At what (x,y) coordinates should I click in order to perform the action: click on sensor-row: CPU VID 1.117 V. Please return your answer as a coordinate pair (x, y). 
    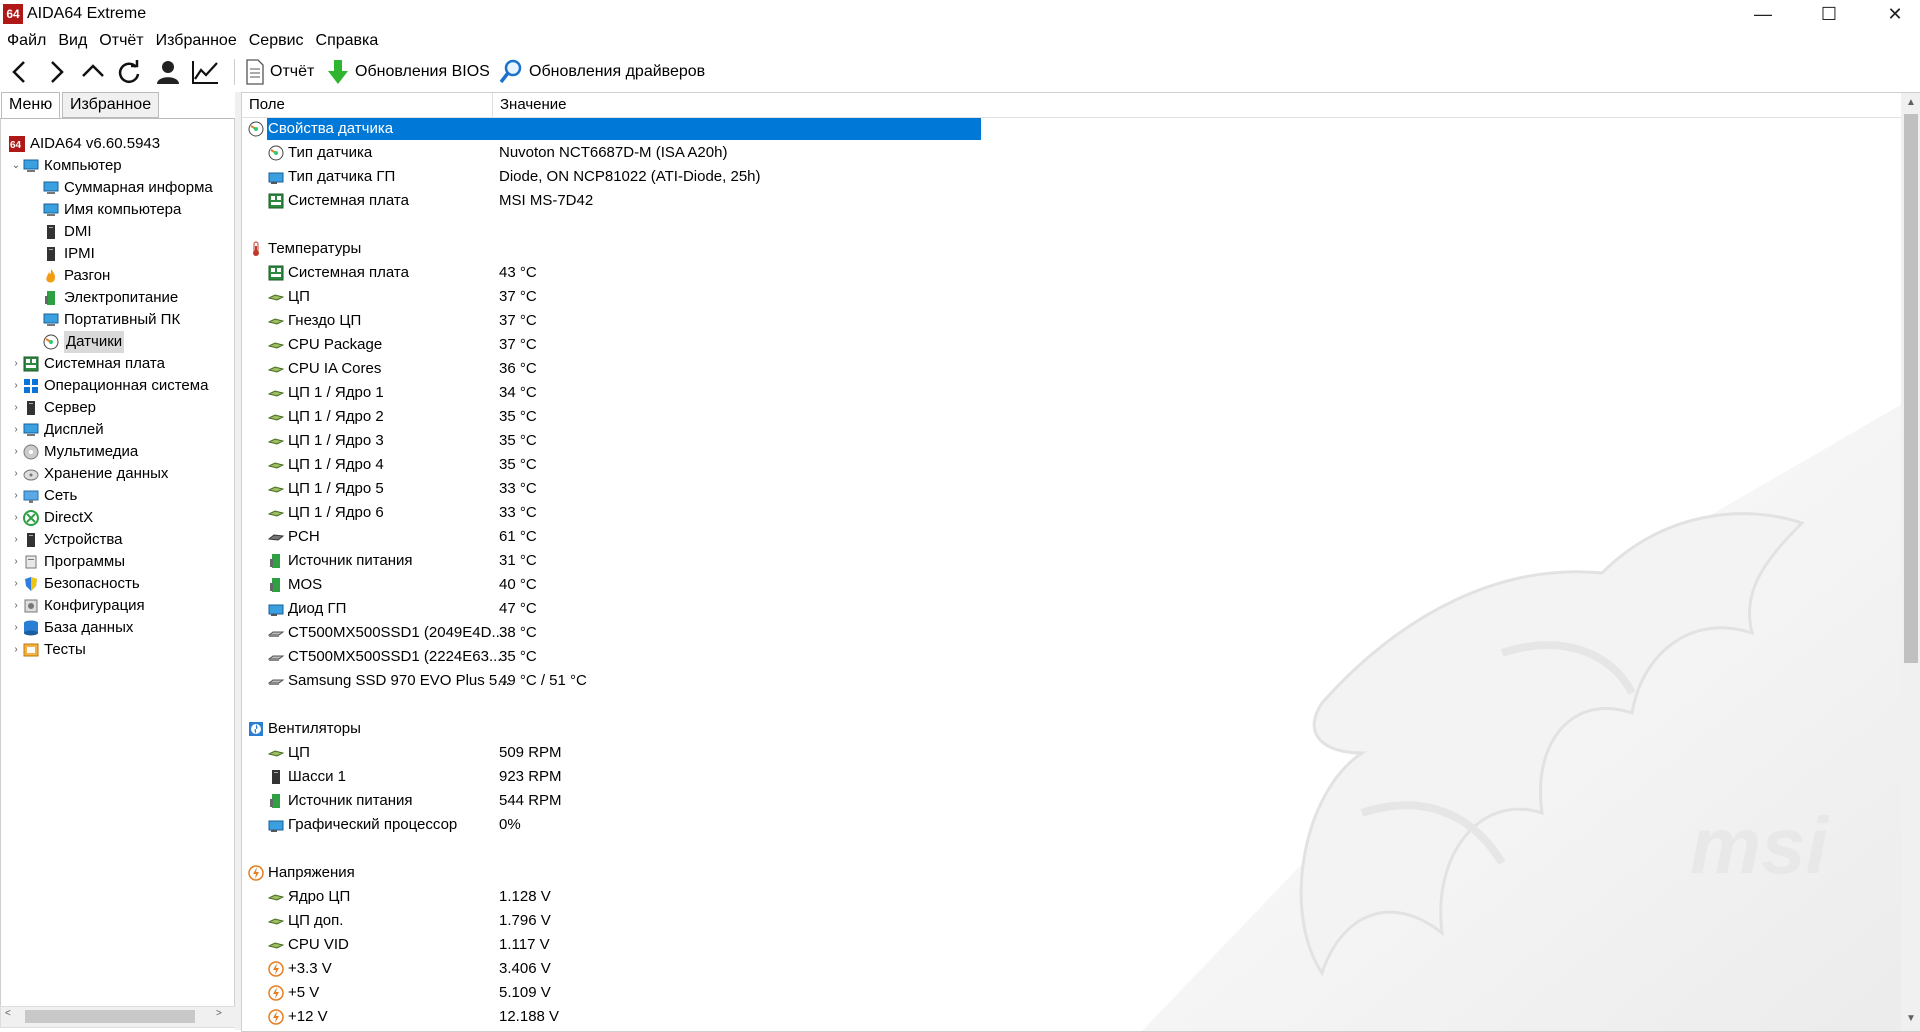
    Looking at the image, I should click on (942, 945).